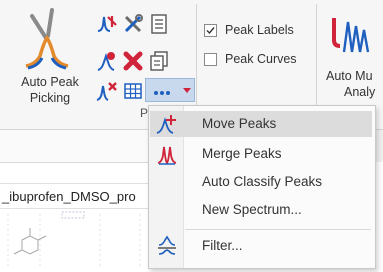 The image size is (383, 272). Describe the element at coordinates (360, 92) in the screenshot. I see `auto-multiplet-label-2: Analy` at that location.